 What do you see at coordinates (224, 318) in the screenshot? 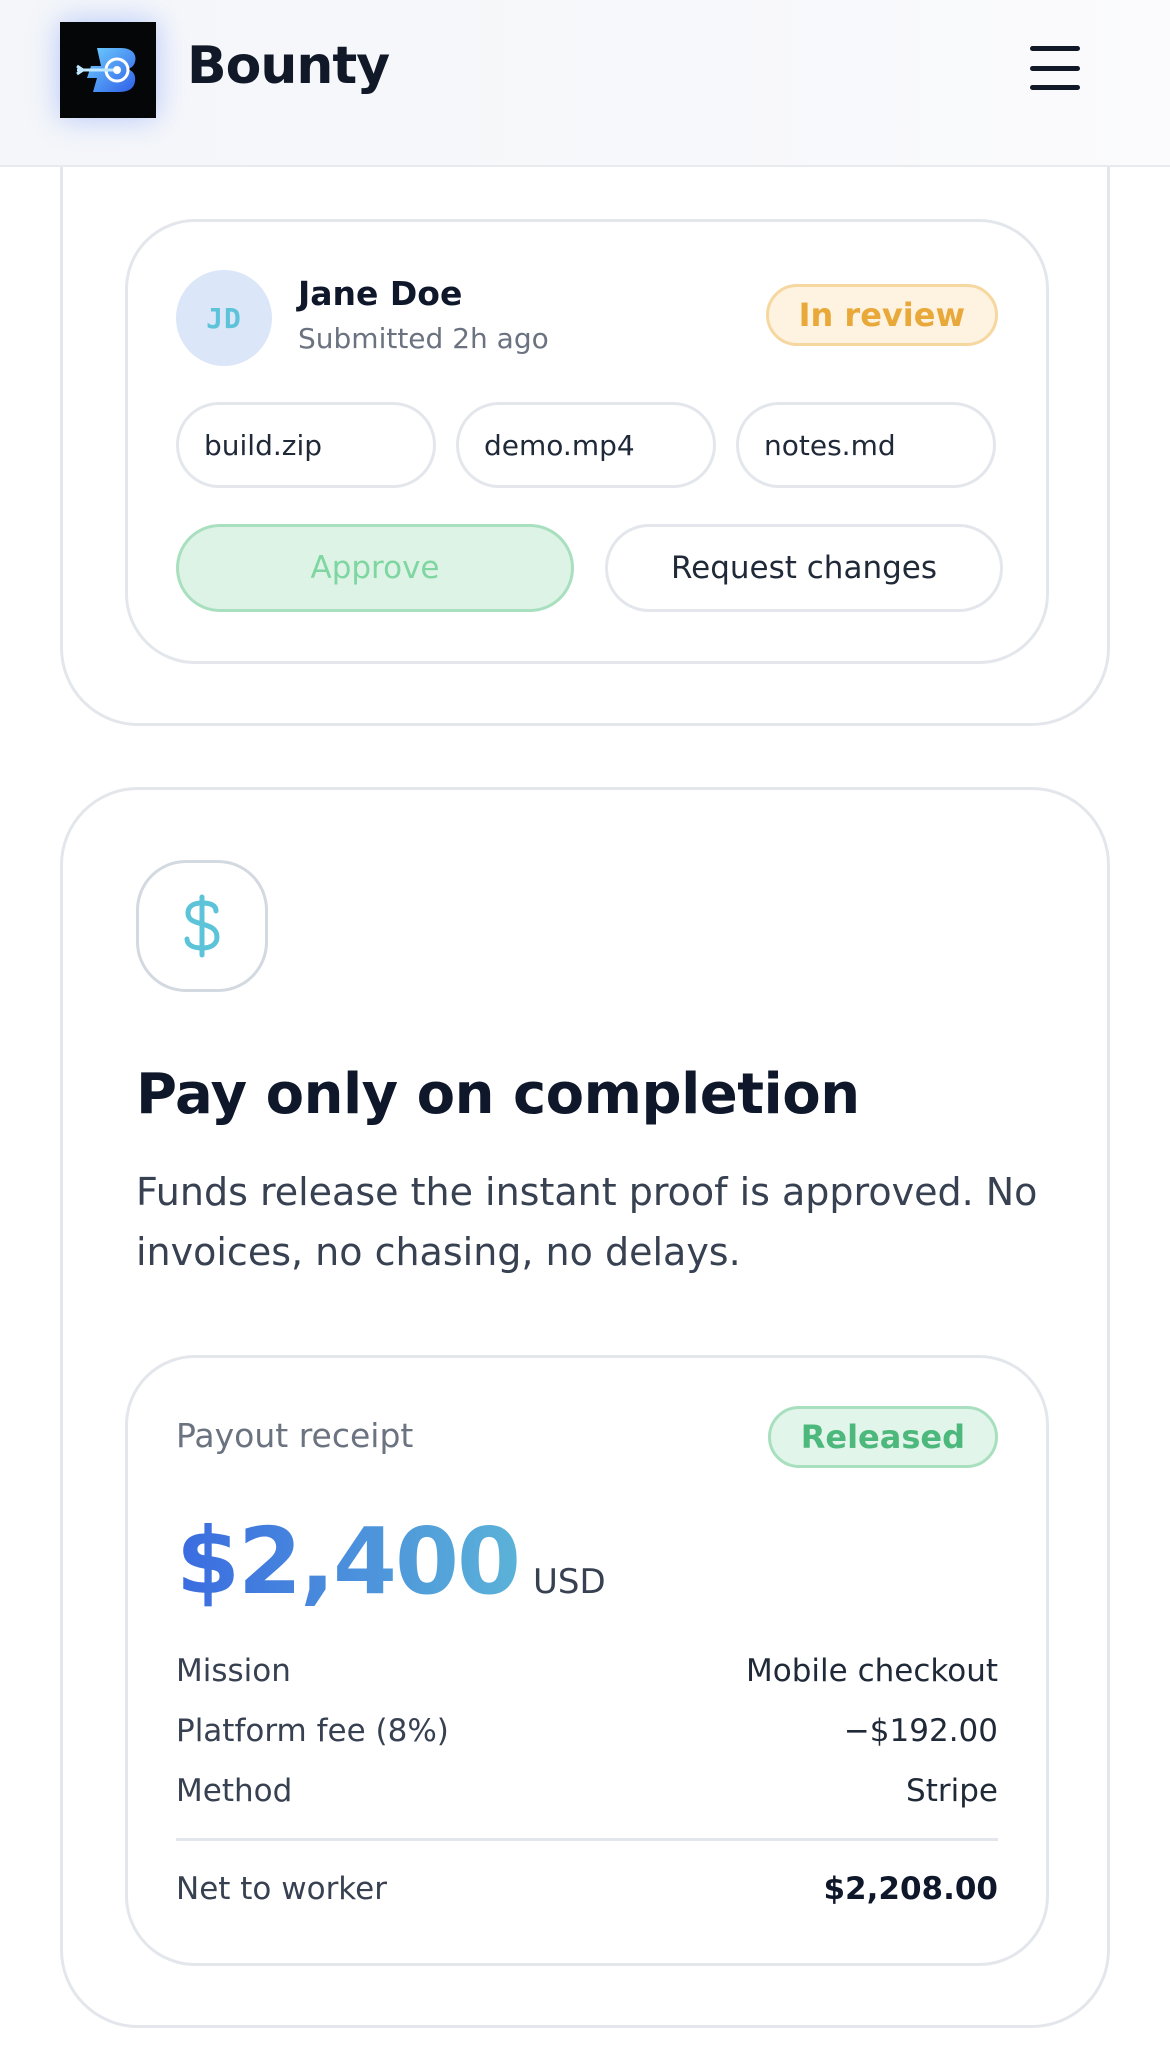
I see `avatar: JD` at bounding box center [224, 318].